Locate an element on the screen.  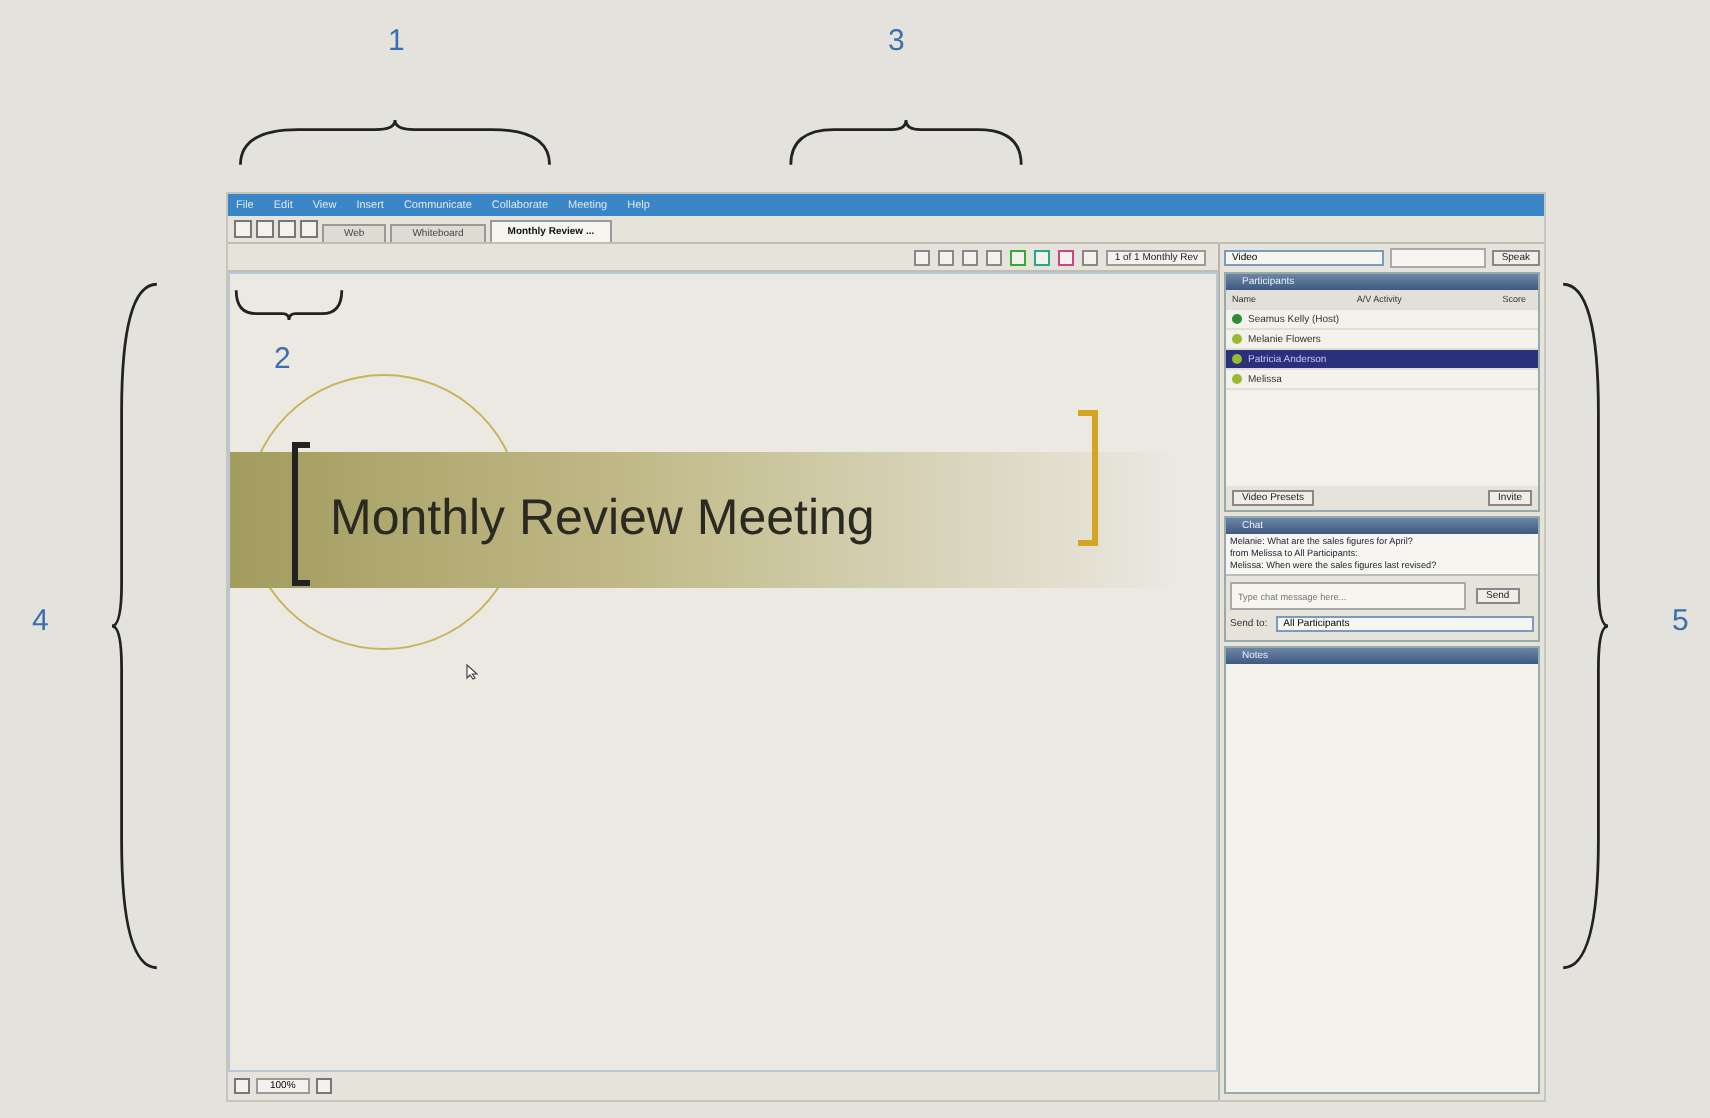
callout-number: 4 is located at coordinates (40, 621).